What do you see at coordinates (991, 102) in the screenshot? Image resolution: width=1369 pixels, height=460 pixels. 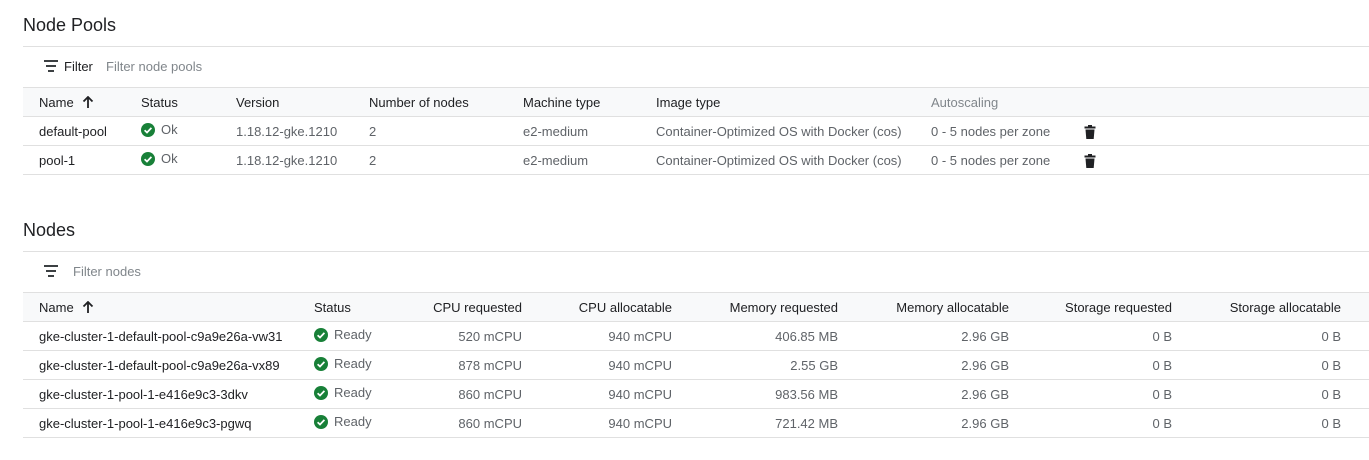 I see `column-header-autoscaling: Autoscaling` at bounding box center [991, 102].